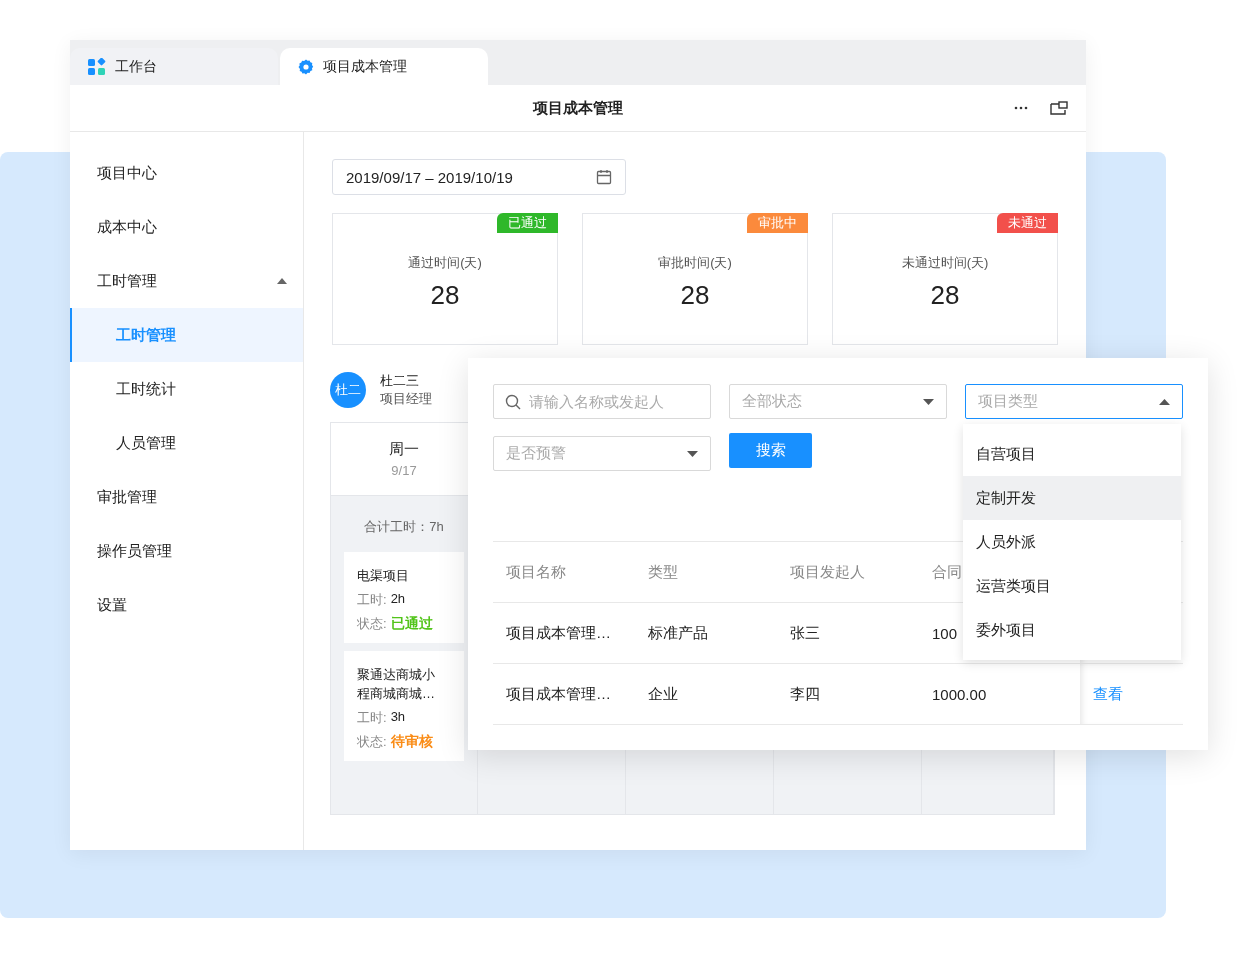 The width and height of the screenshot is (1256, 962). What do you see at coordinates (384, 66) in the screenshot?
I see `tab: 项目成本管理` at bounding box center [384, 66].